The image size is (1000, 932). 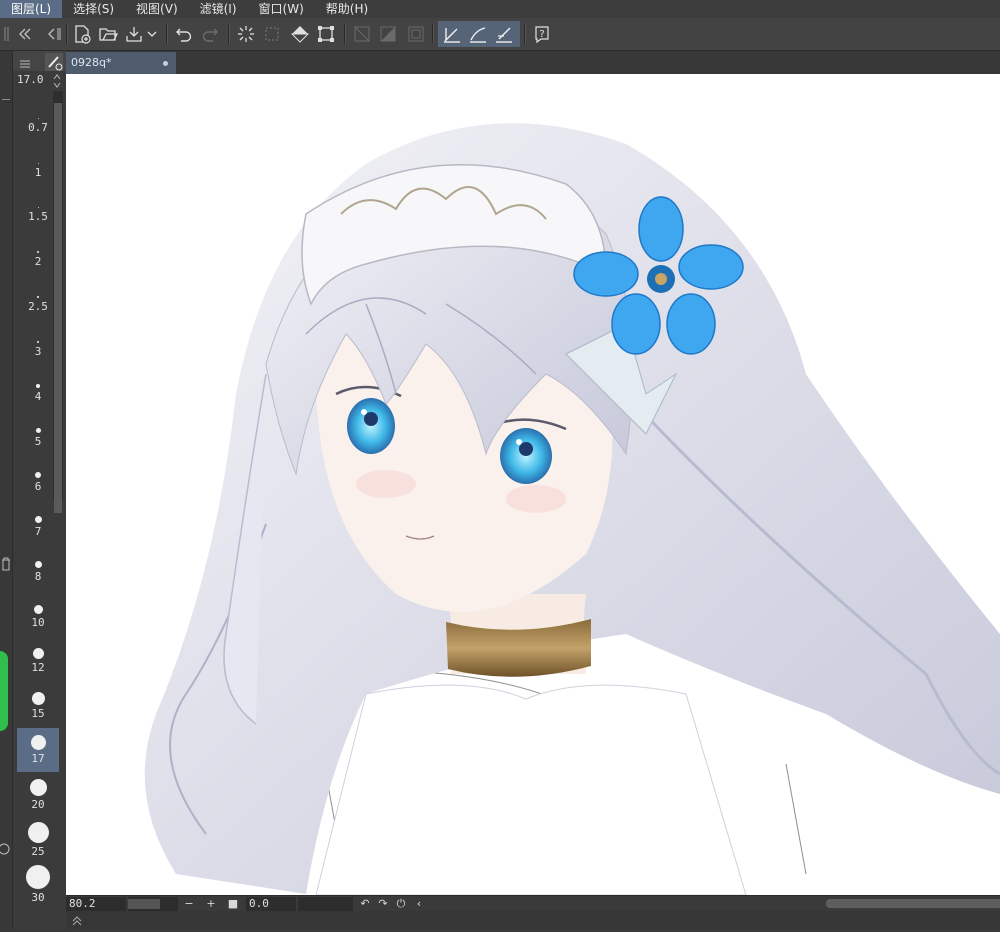 I want to click on brush-size-label: 17, so click(x=38, y=759).